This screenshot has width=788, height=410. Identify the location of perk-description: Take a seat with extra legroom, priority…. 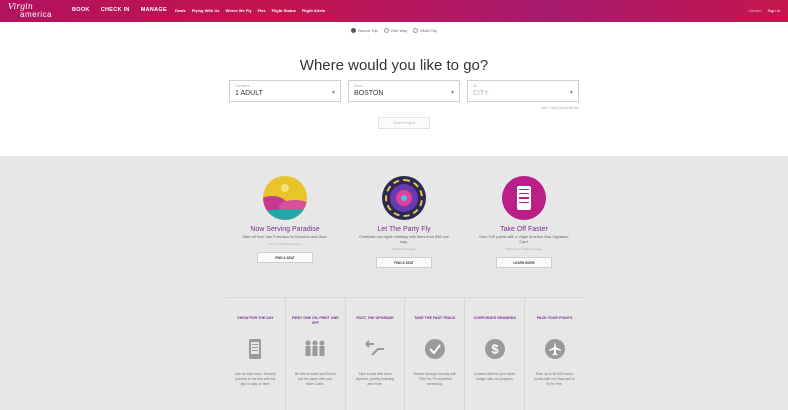
(375, 379).